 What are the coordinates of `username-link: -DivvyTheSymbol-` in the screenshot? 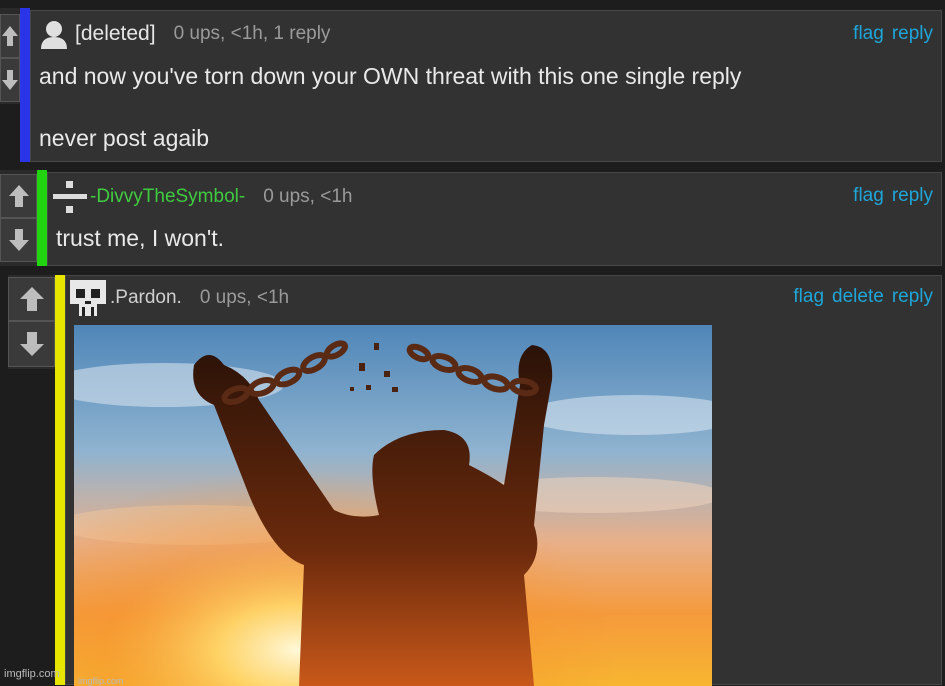 It's located at (167, 197).